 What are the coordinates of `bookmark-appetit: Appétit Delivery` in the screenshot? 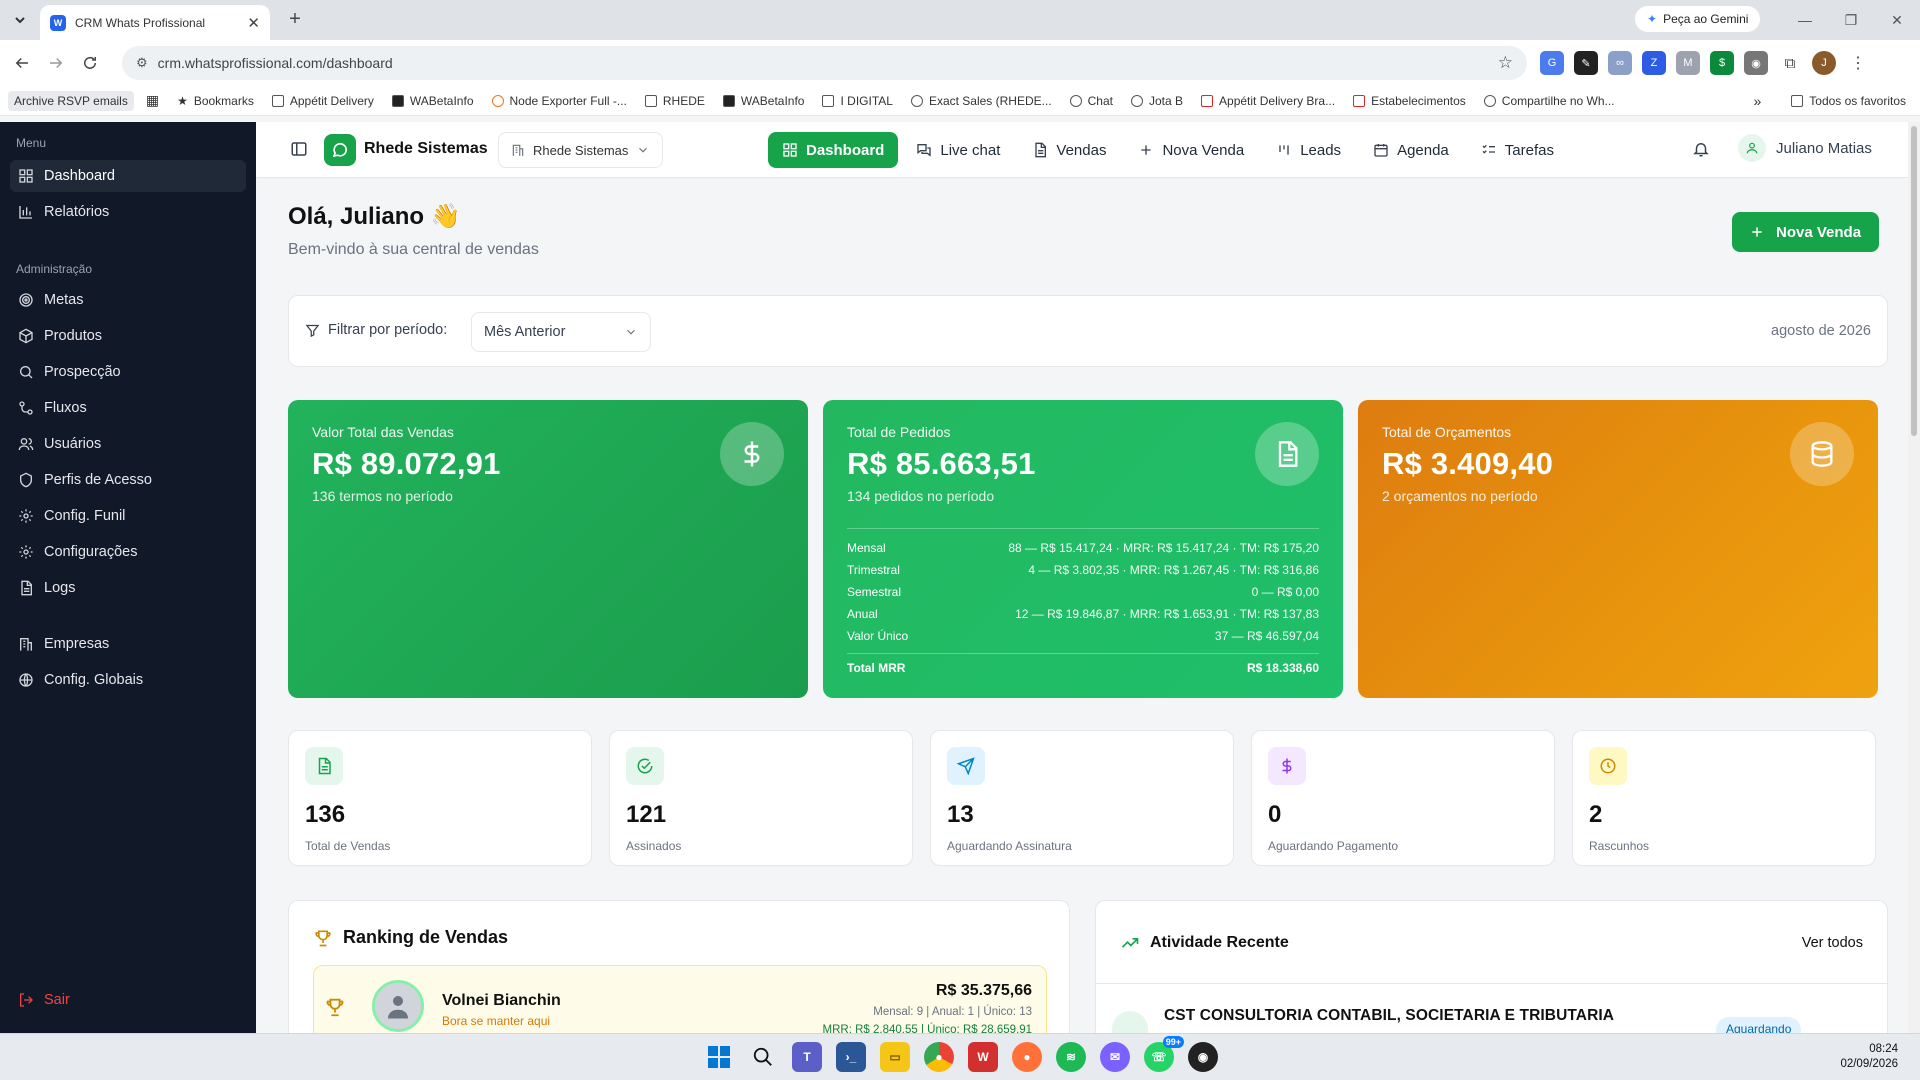 It's located at (322, 101).